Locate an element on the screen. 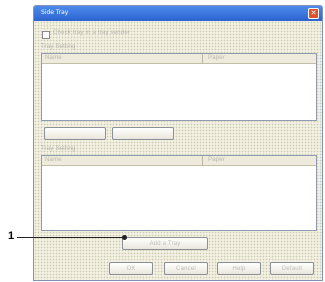 The image size is (325, 282). ok-button: OK is located at coordinates (131, 268).